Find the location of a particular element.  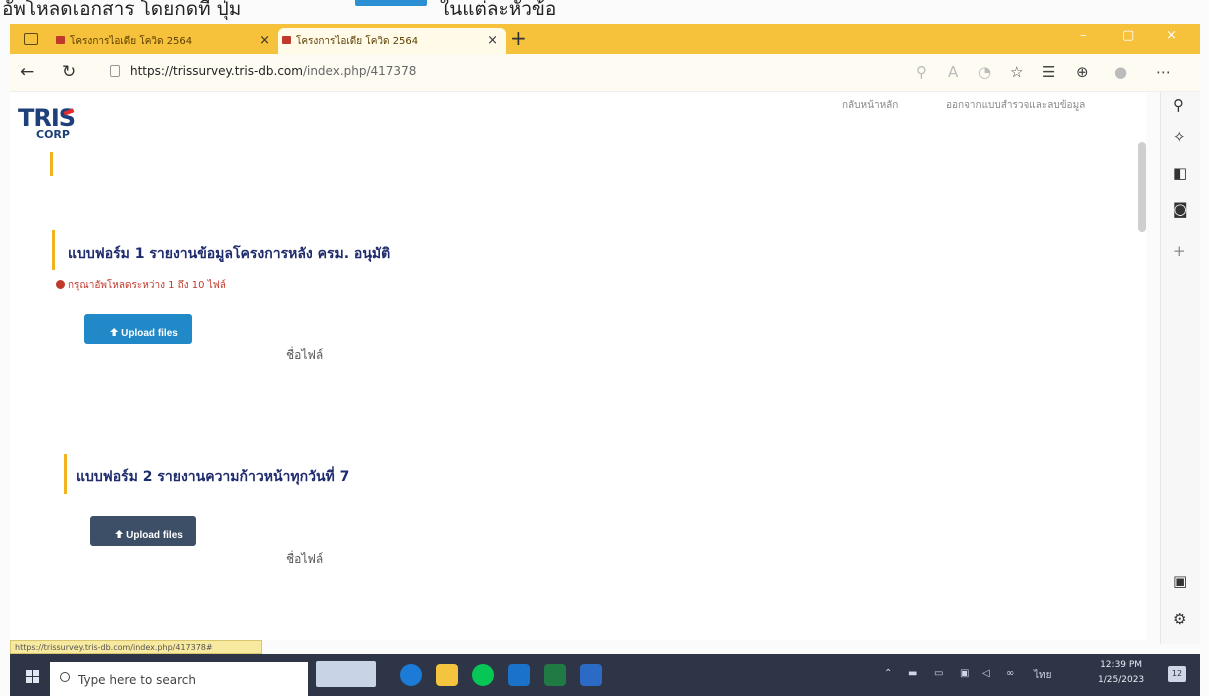

new-tab-button: + is located at coordinates (518, 38).